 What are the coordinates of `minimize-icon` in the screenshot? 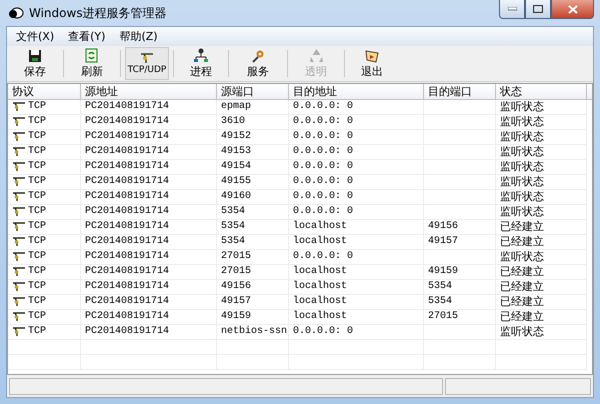 It's located at (512, 9).